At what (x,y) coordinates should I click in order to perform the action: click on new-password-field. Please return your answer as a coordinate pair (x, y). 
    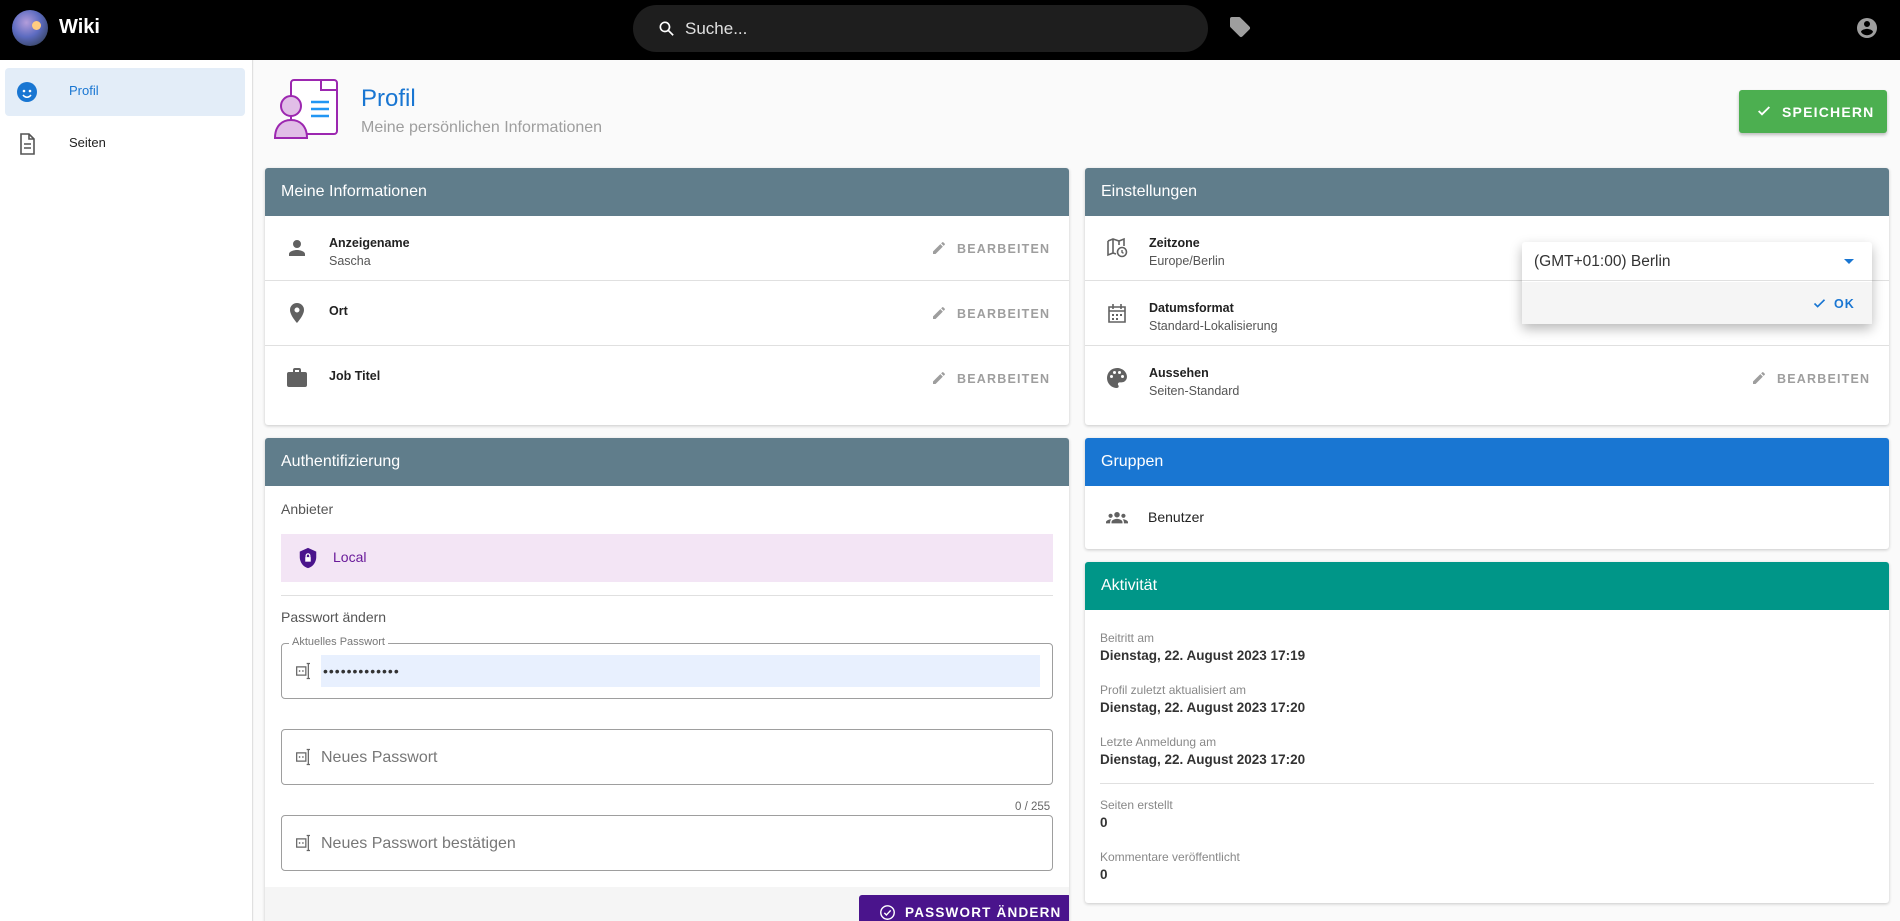
    Looking at the image, I should click on (667, 757).